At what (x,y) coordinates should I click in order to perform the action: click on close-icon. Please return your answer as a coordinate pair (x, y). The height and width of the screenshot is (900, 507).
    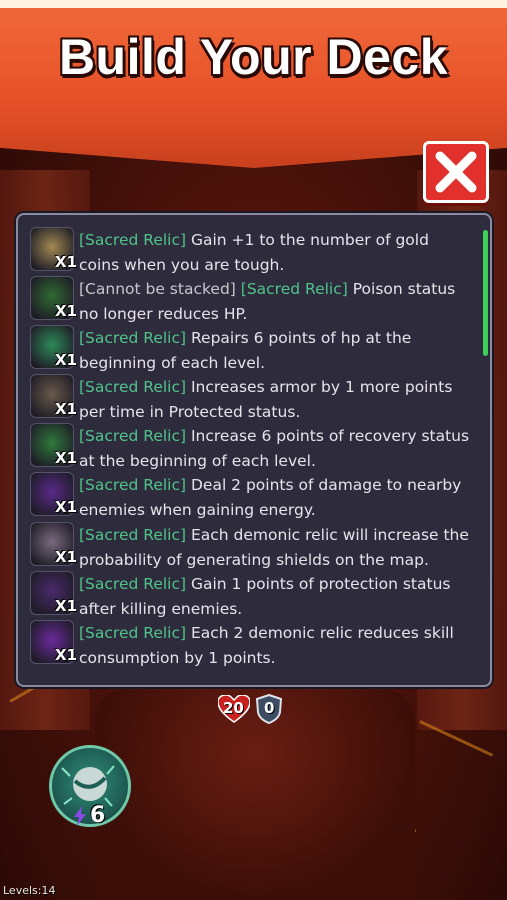
    Looking at the image, I should click on (456, 172).